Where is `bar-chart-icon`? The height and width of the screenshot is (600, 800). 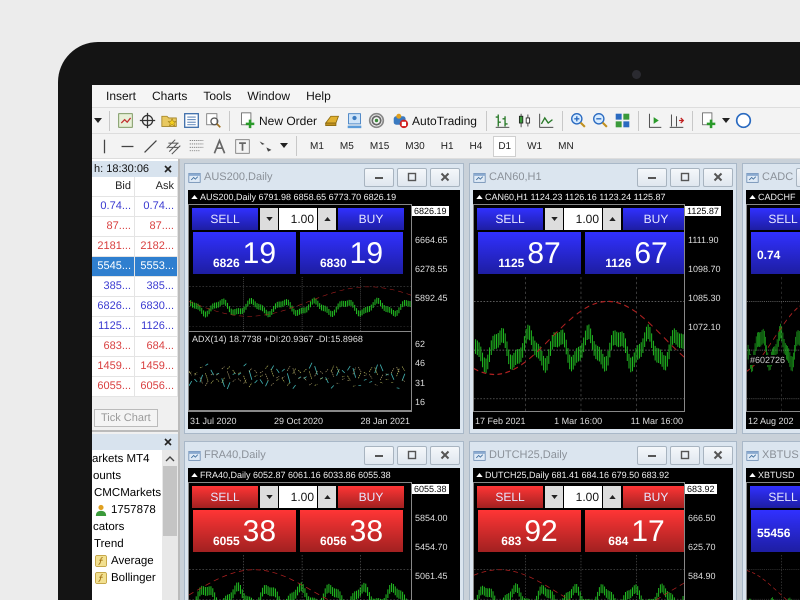 bar-chart-icon is located at coordinates (502, 120).